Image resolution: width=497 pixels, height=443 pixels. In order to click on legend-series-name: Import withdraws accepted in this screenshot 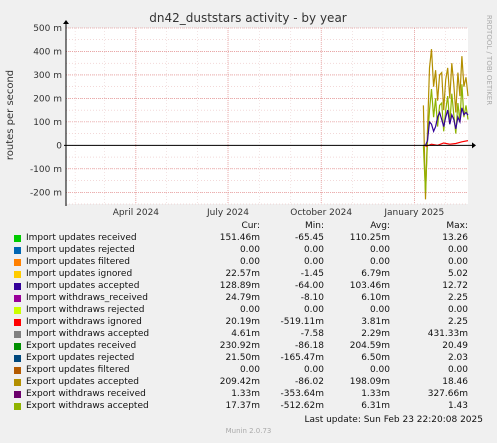, I will do `click(88, 334)`.